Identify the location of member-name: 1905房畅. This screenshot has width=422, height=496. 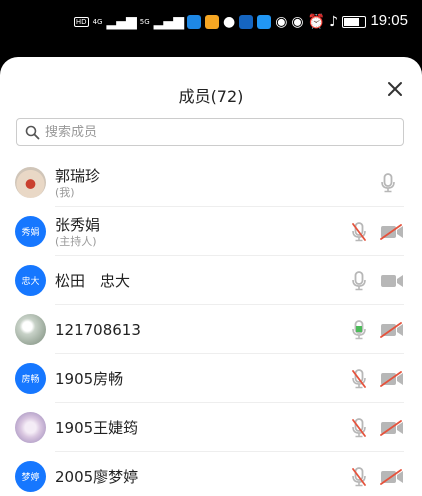
(89, 378).